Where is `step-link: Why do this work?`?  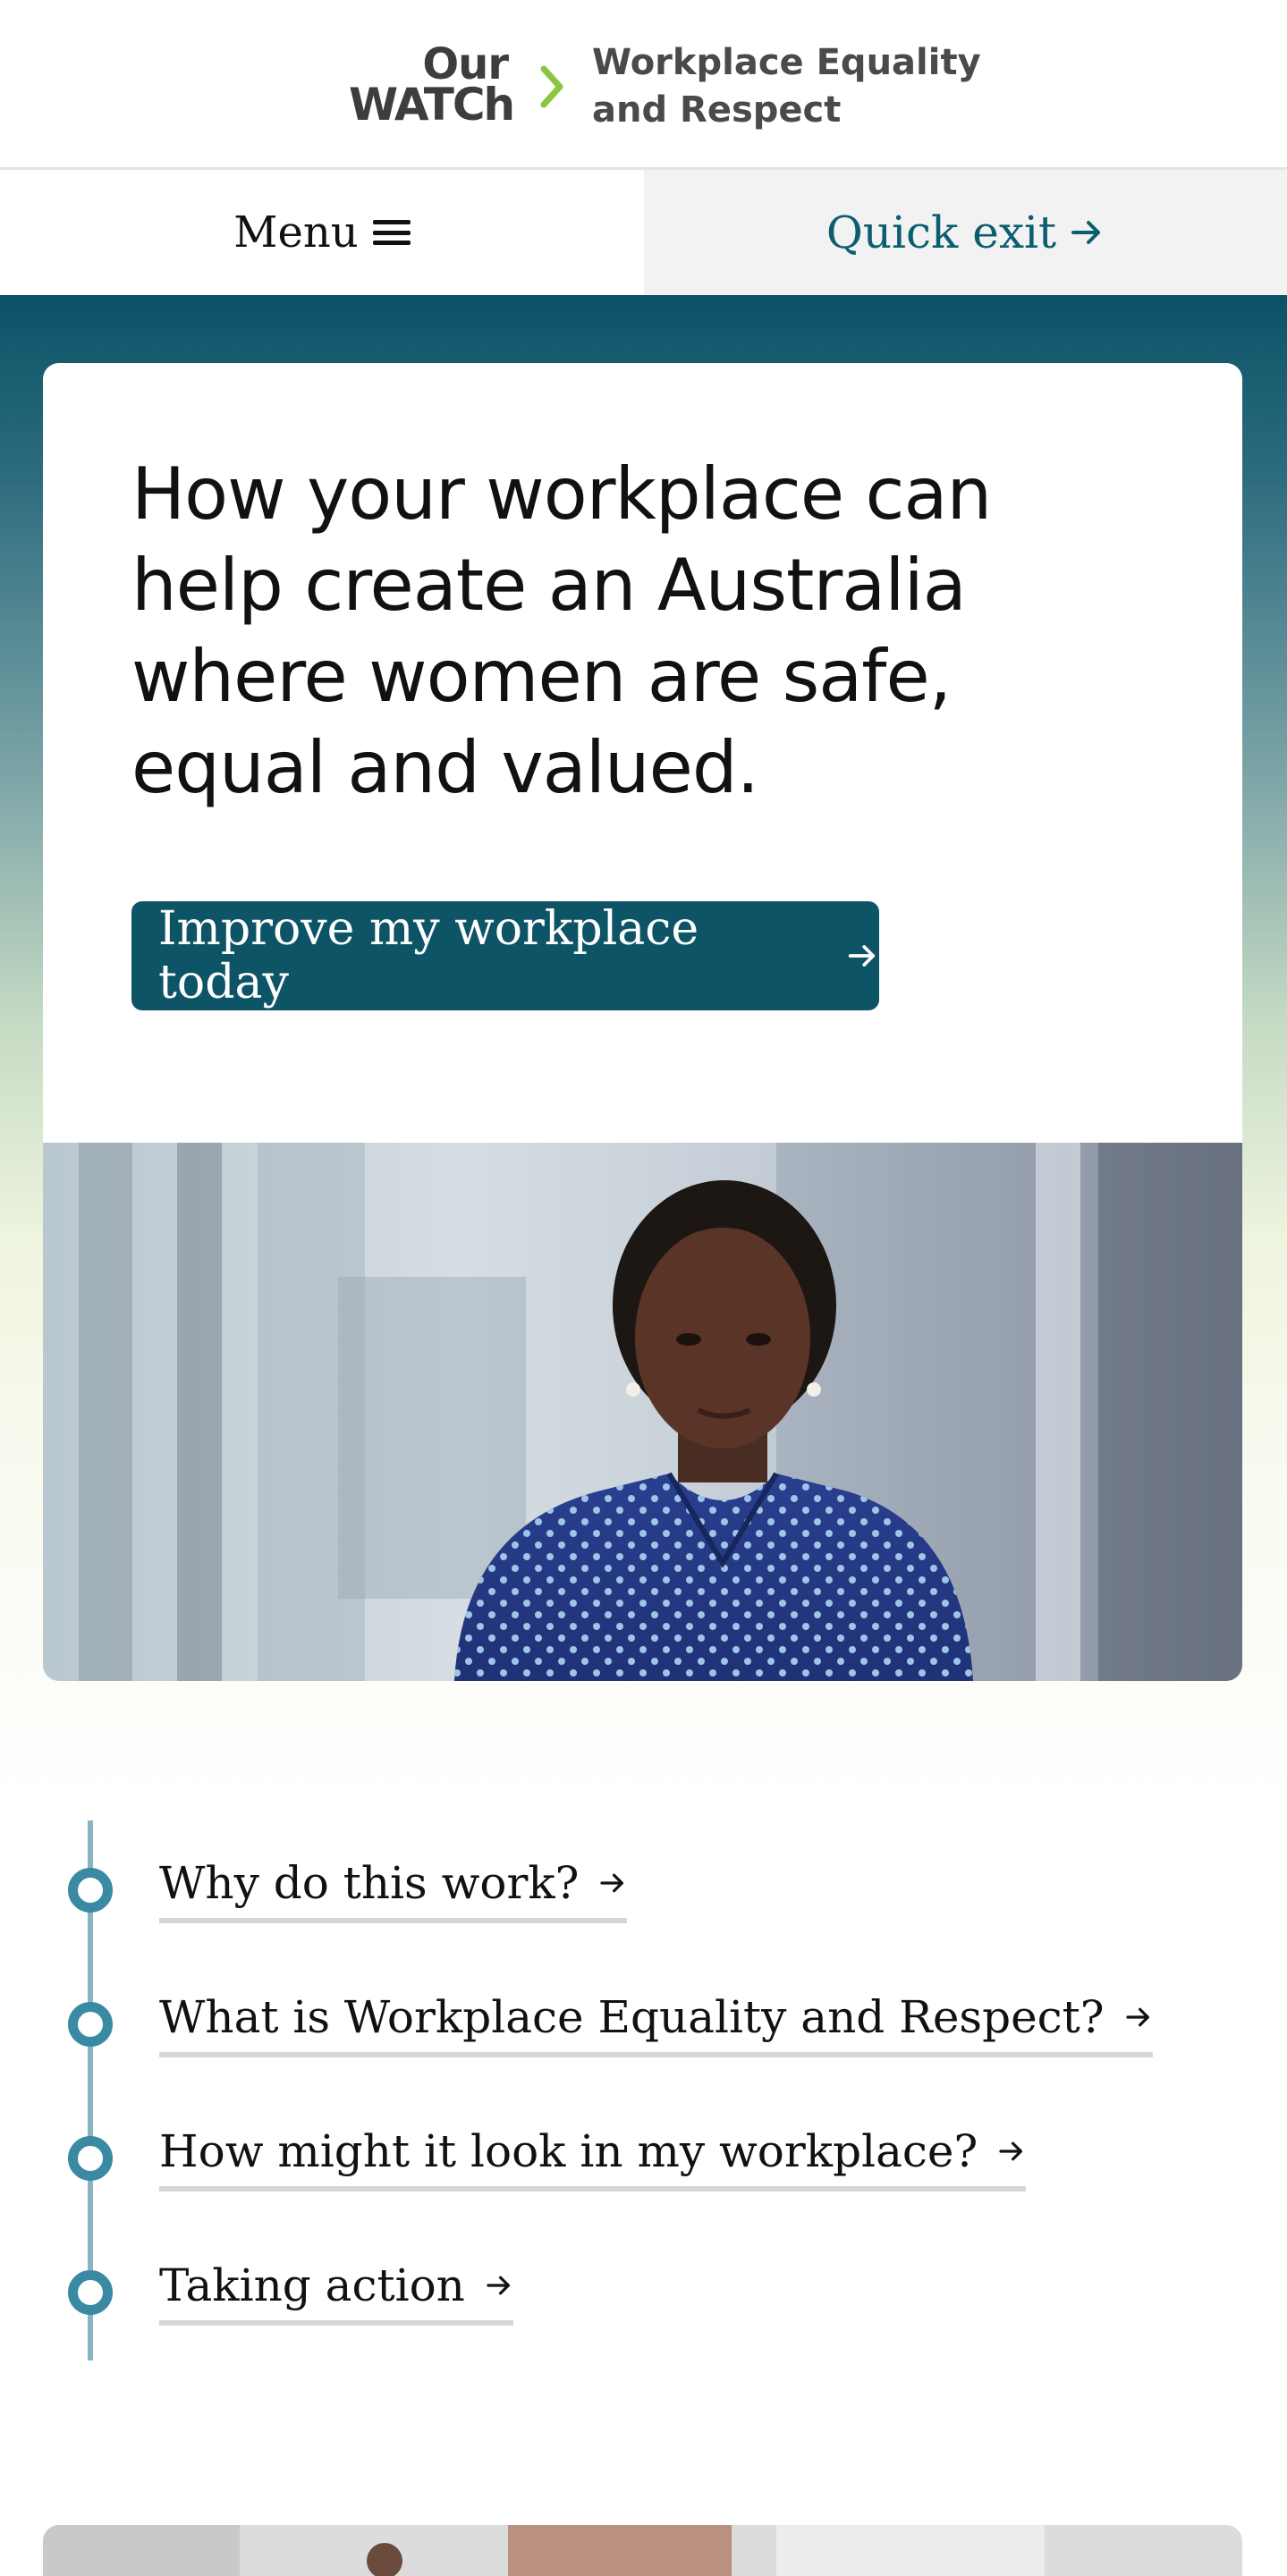 step-link: Why do this work? is located at coordinates (393, 1890).